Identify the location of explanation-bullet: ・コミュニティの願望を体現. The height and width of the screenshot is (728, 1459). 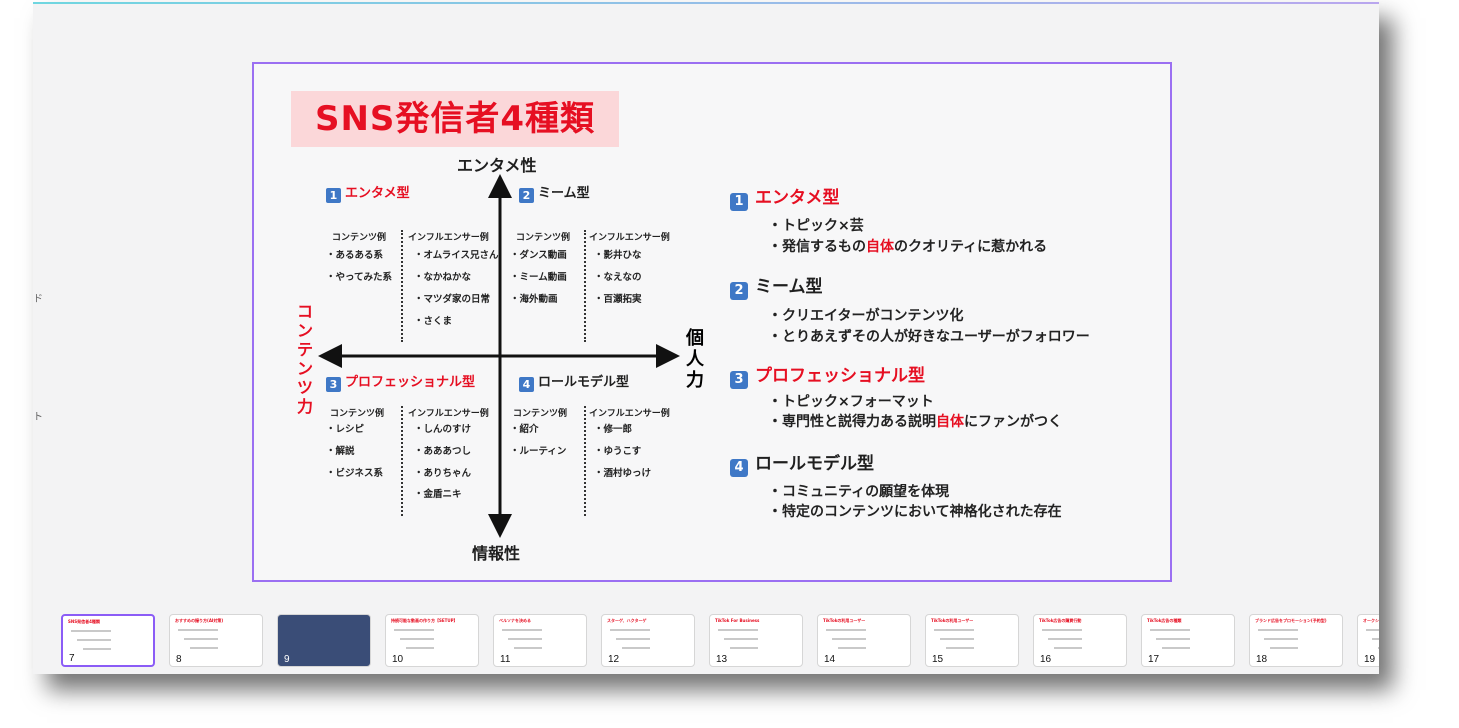
(859, 492).